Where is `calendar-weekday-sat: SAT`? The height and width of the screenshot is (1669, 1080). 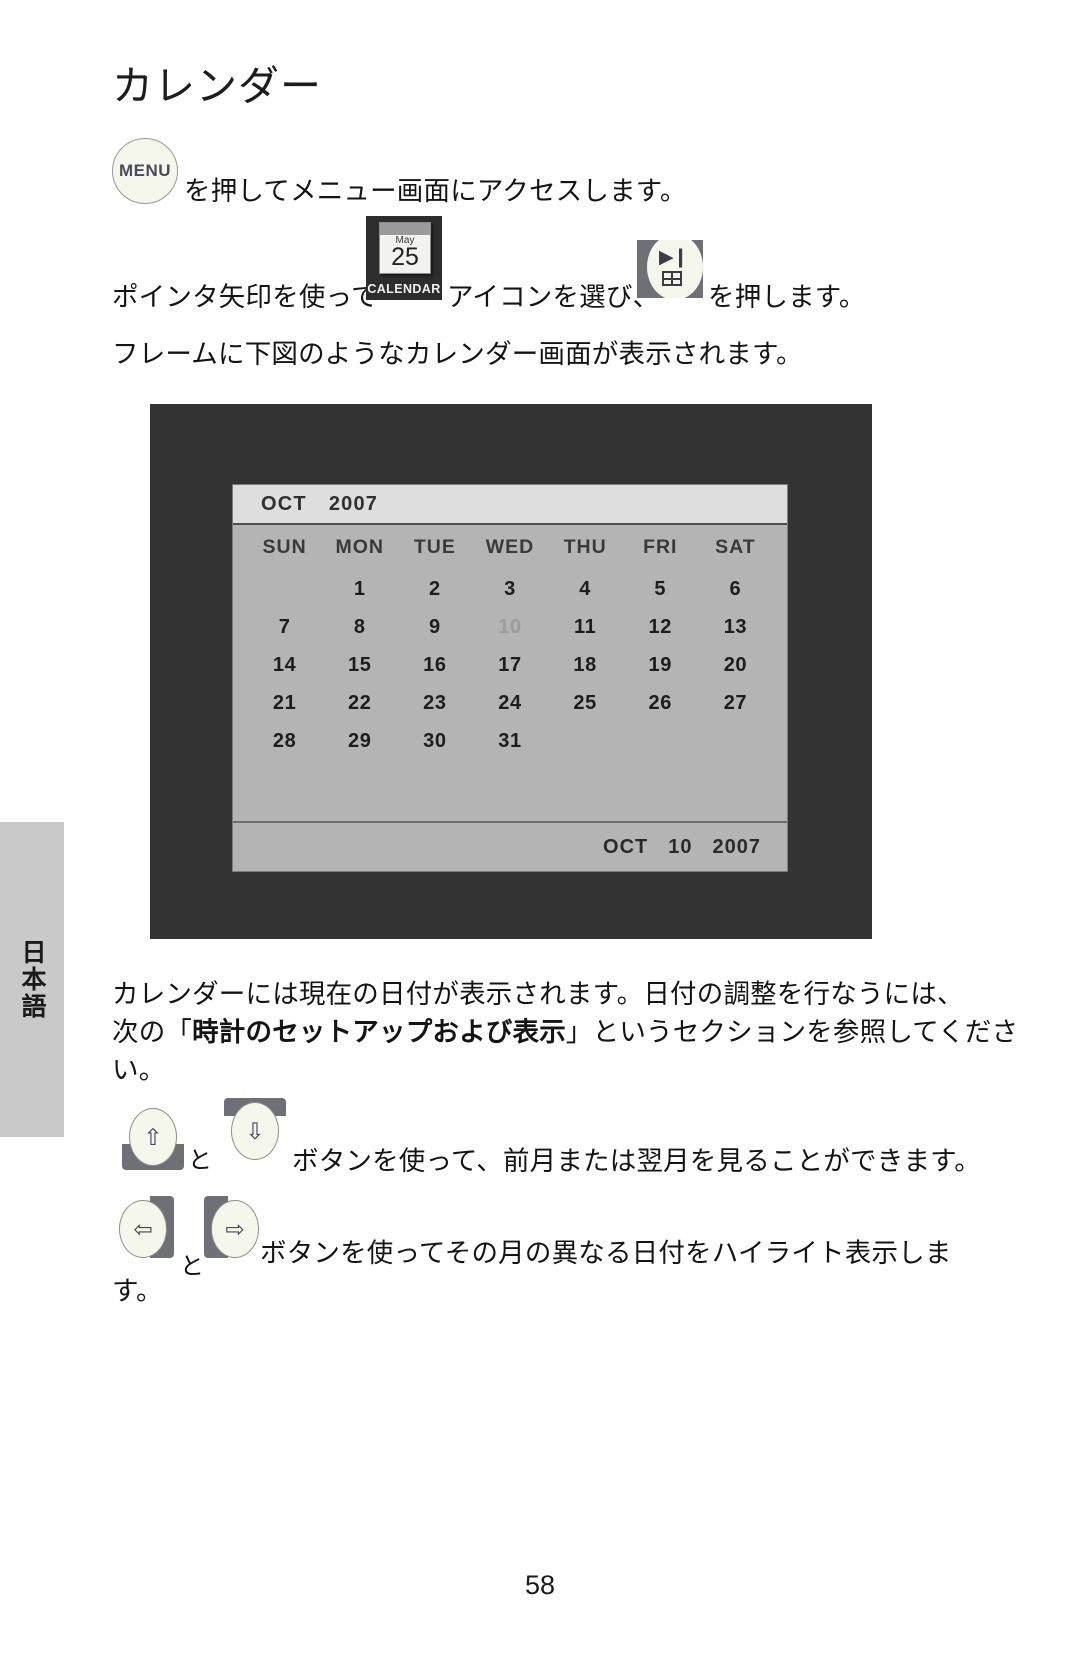
calendar-weekday-sat: SAT is located at coordinates (735, 547).